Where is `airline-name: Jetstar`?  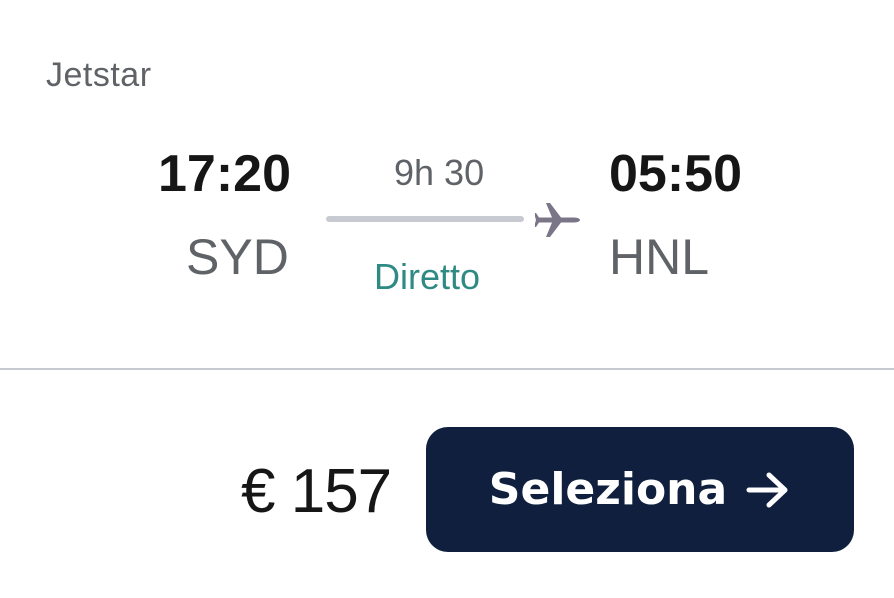
airline-name: Jetstar is located at coordinates (99, 75).